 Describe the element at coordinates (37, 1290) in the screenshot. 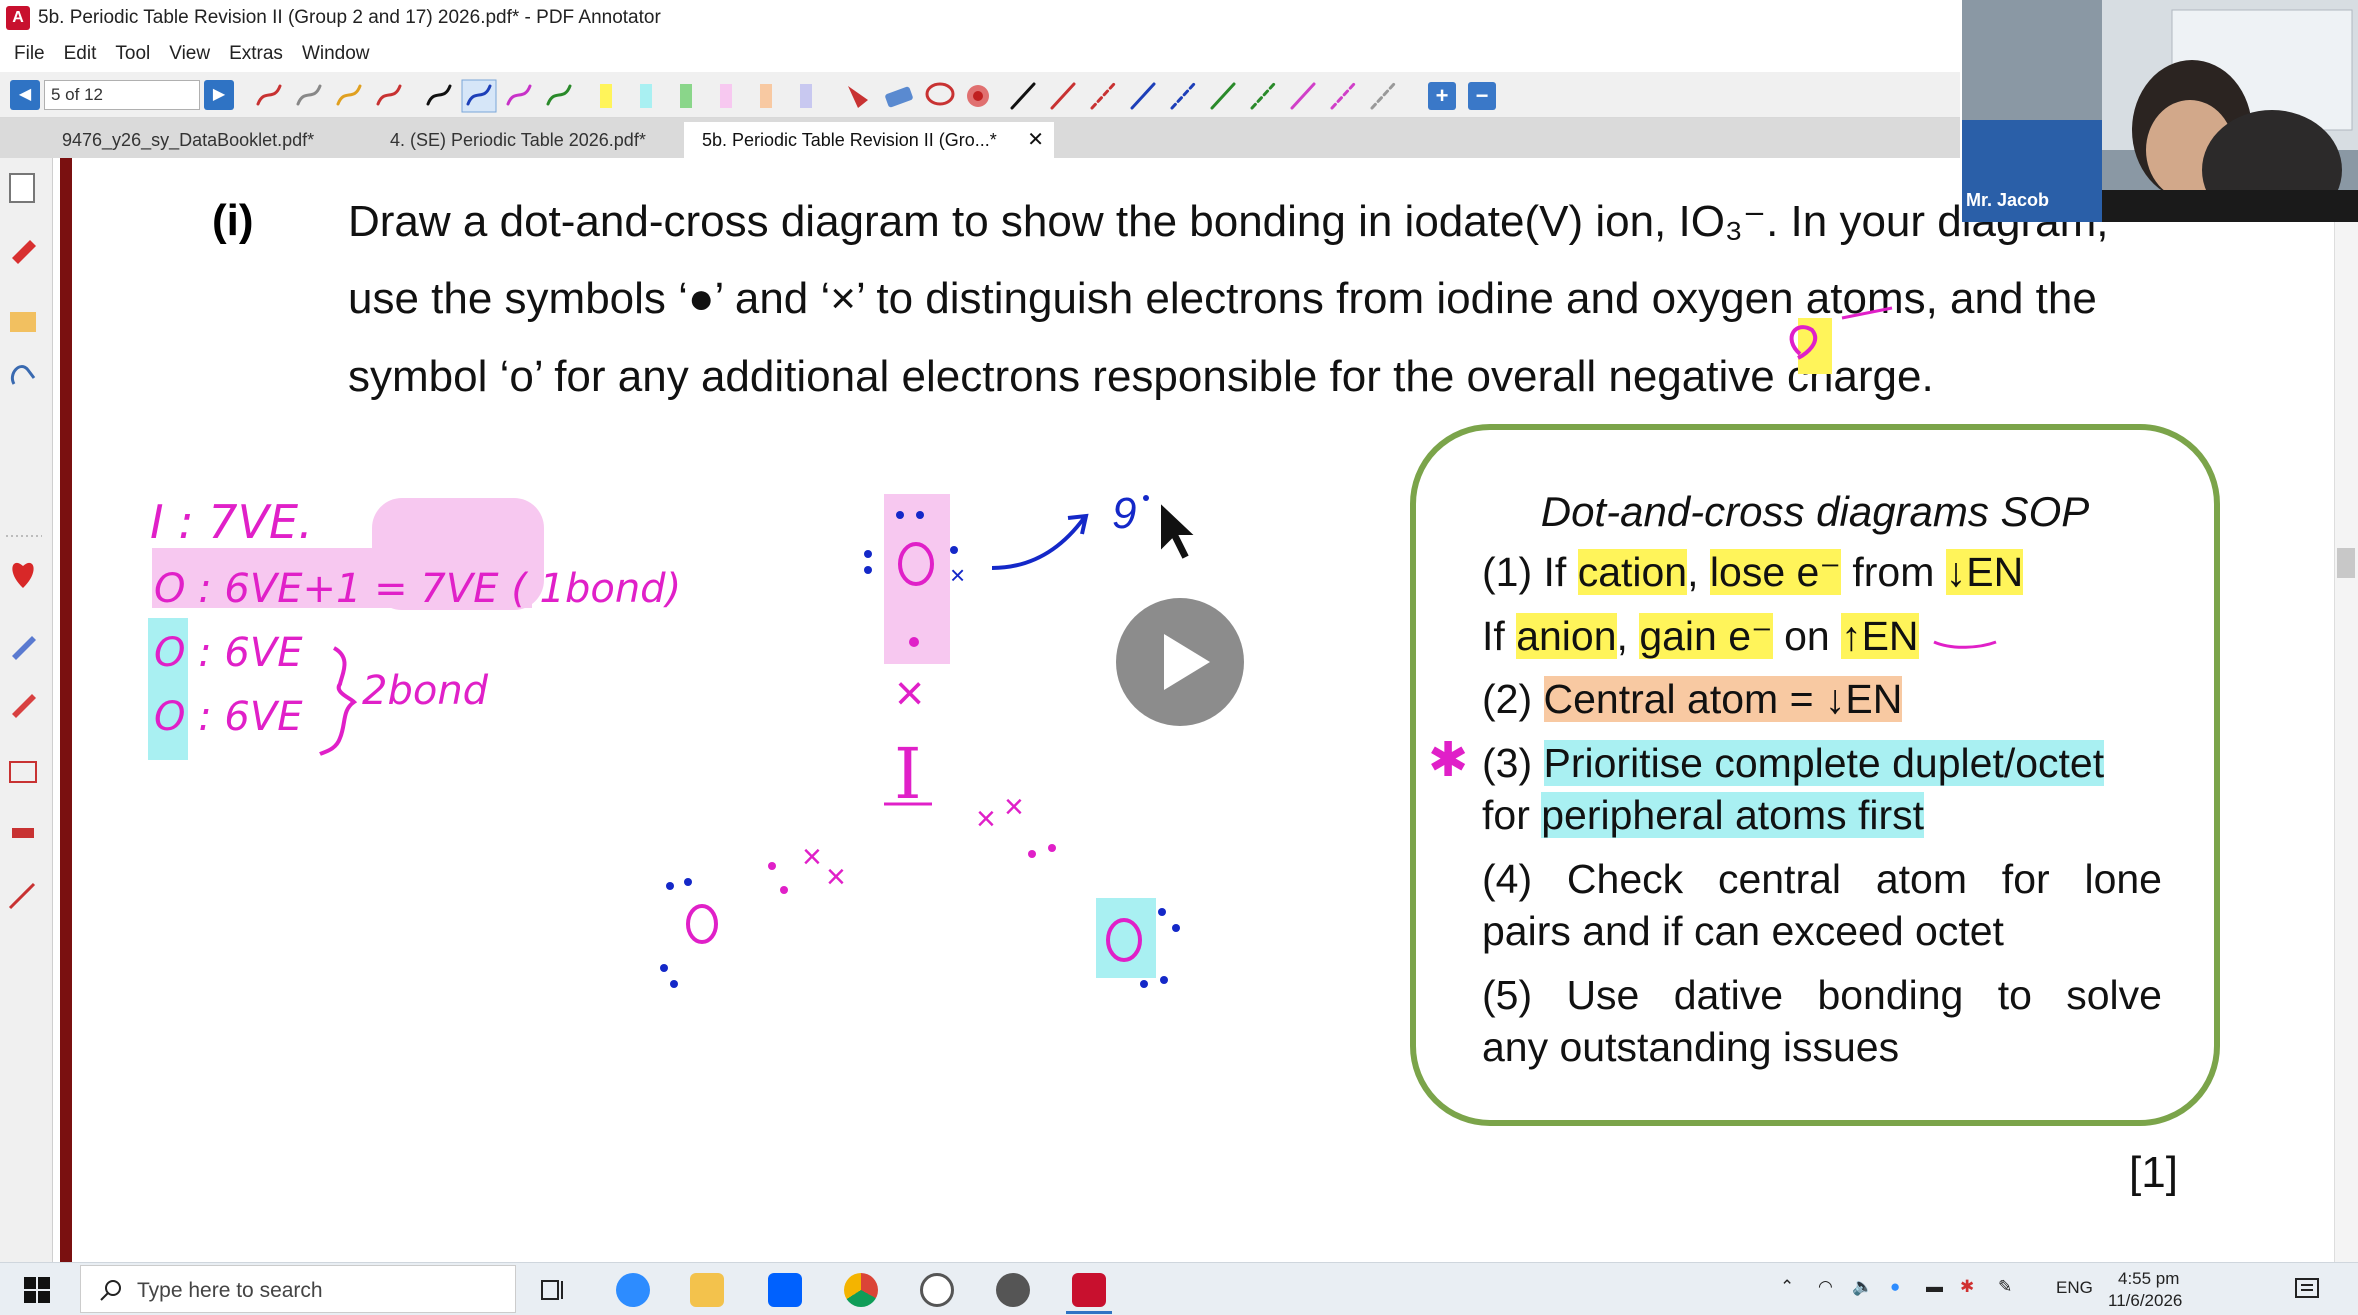

I see `windows-start-icon` at that location.